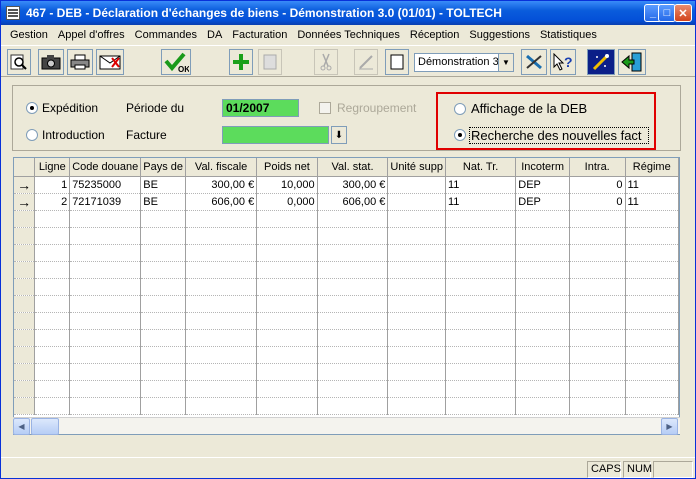 Image resolution: width=696 pixels, height=479 pixels. I want to click on menu-facturation: Facturation, so click(259, 35).